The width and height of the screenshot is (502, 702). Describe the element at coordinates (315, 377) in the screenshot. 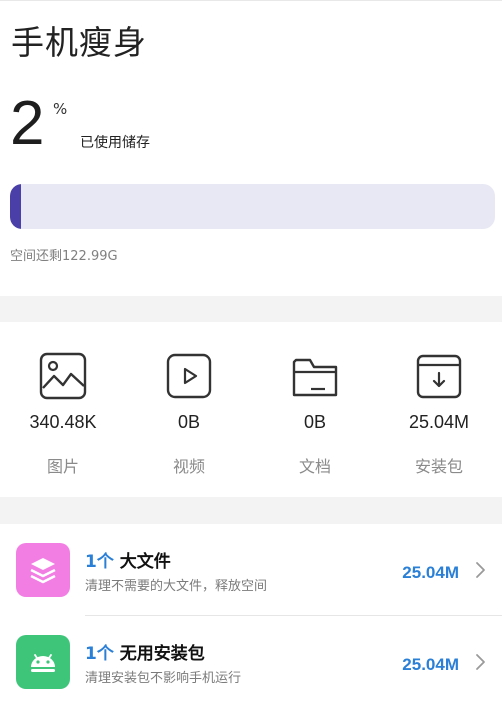

I see `folder-icon` at that location.